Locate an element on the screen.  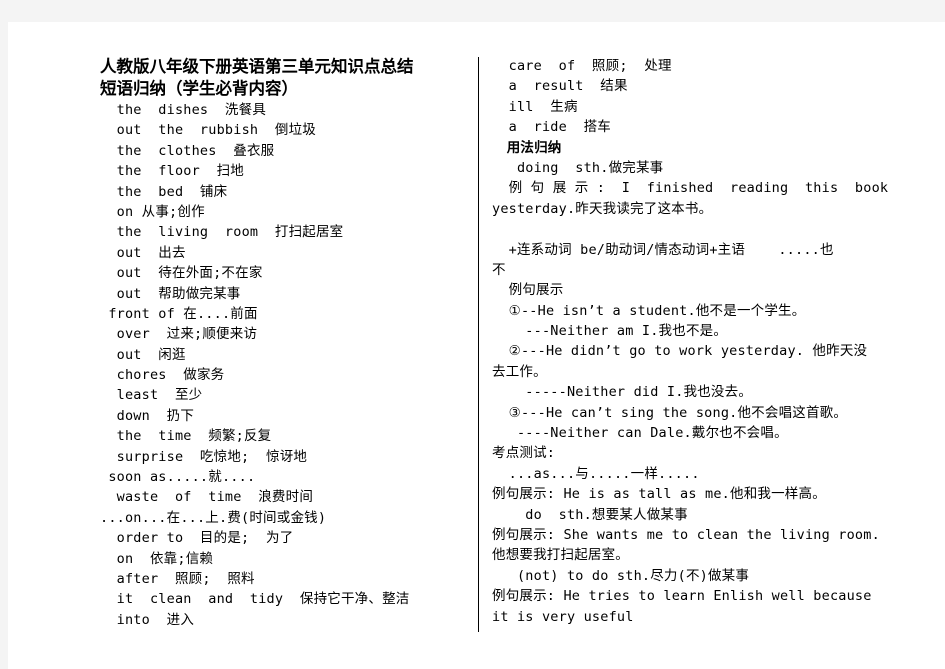
phrase-item: ...on...在...上.费(时间或金钱) is located at coordinates (213, 517).